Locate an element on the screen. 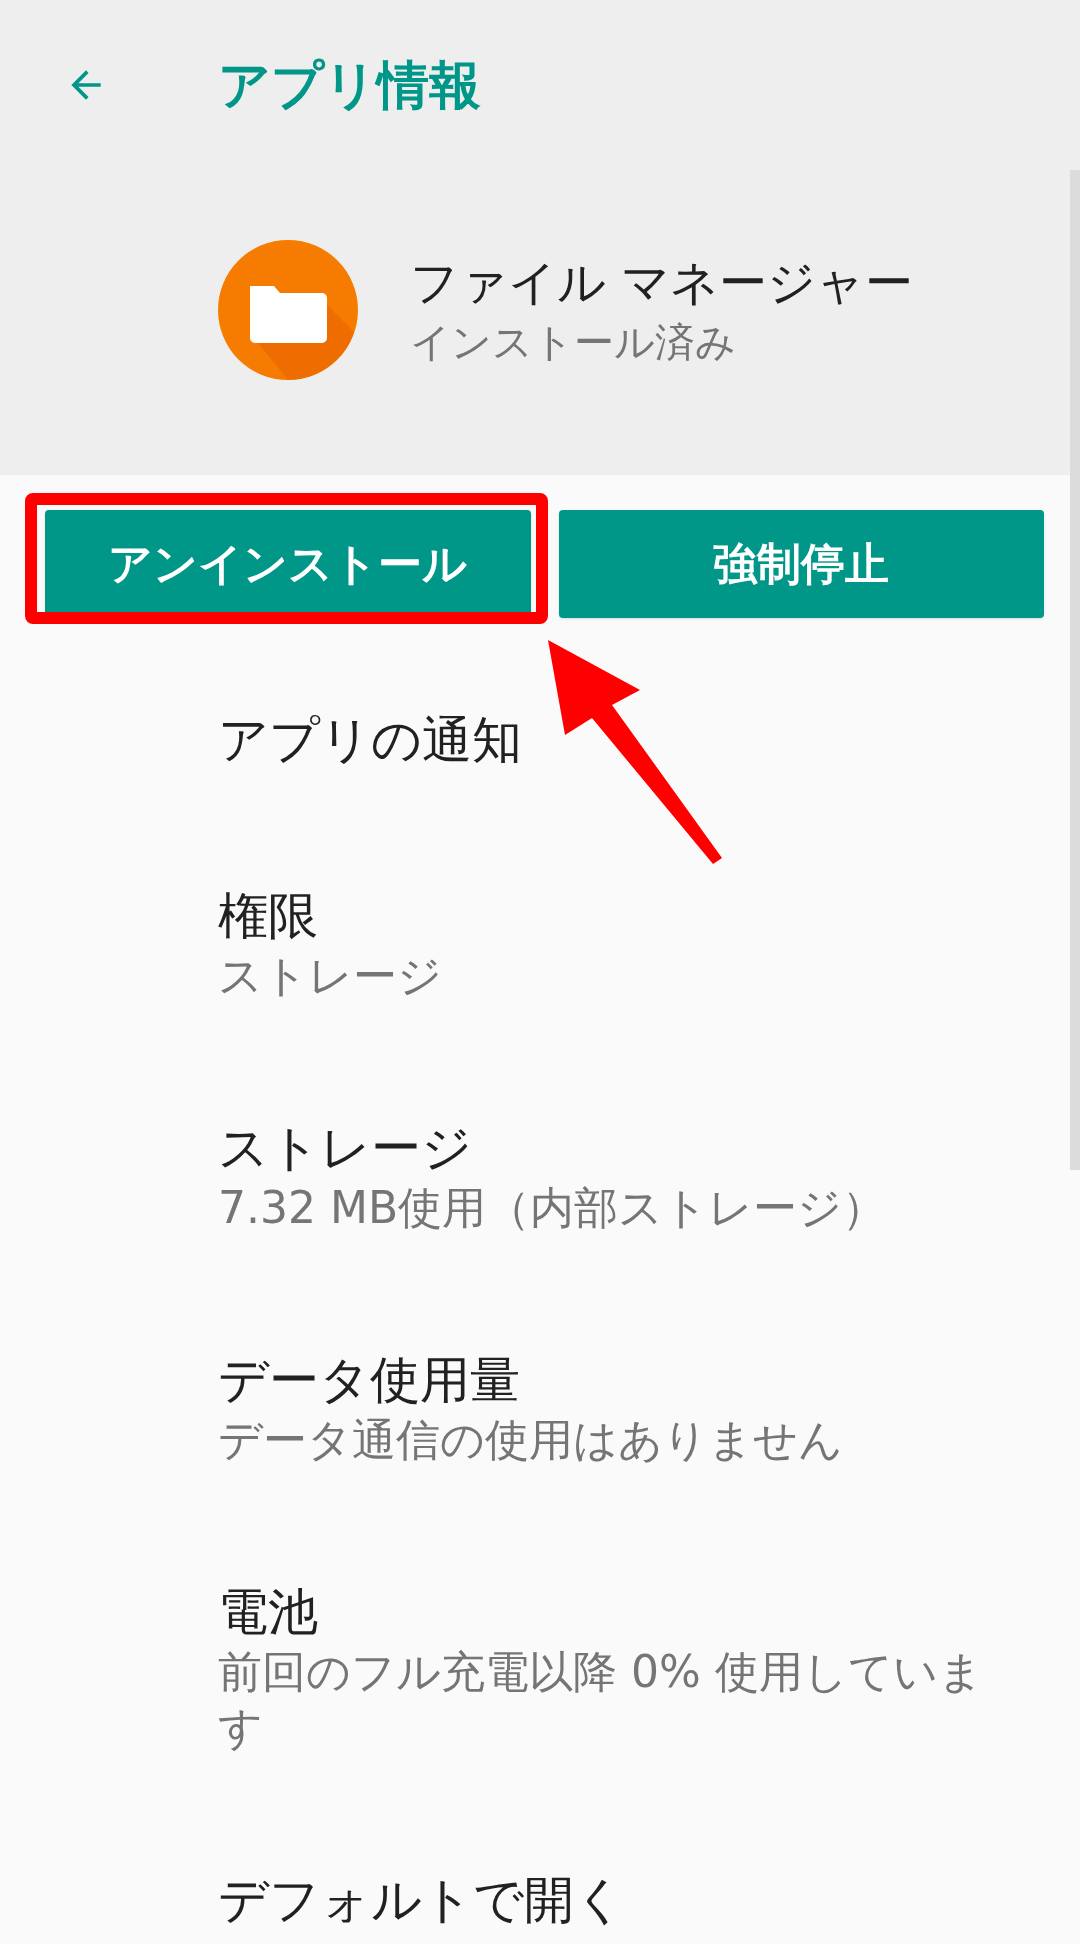 This screenshot has height=1944, width=1080. app-name: ファイル マネージャー is located at coordinates (662, 282).